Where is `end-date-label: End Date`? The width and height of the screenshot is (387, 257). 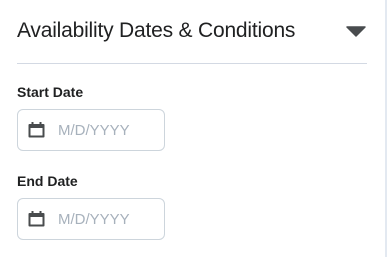 end-date-label: End Date is located at coordinates (47, 181).